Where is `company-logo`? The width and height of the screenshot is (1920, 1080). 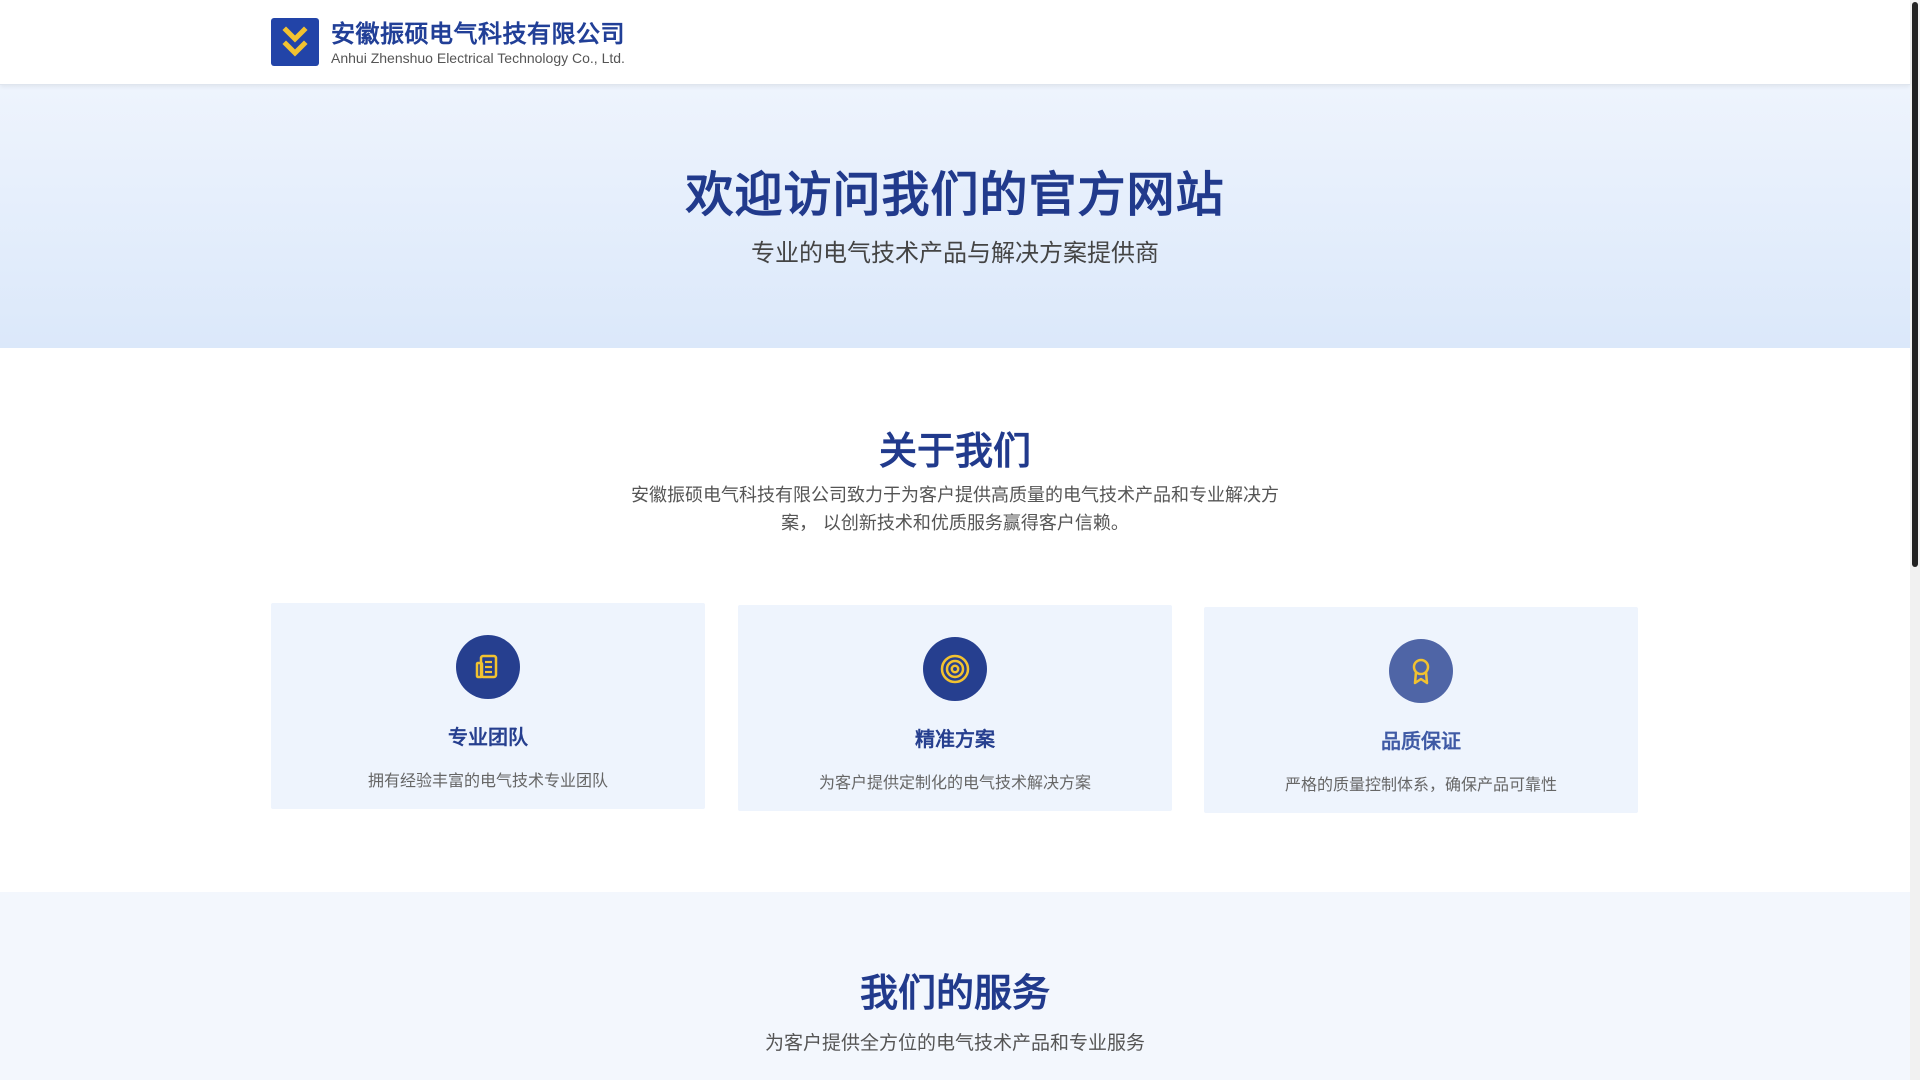
company-logo is located at coordinates (295, 42).